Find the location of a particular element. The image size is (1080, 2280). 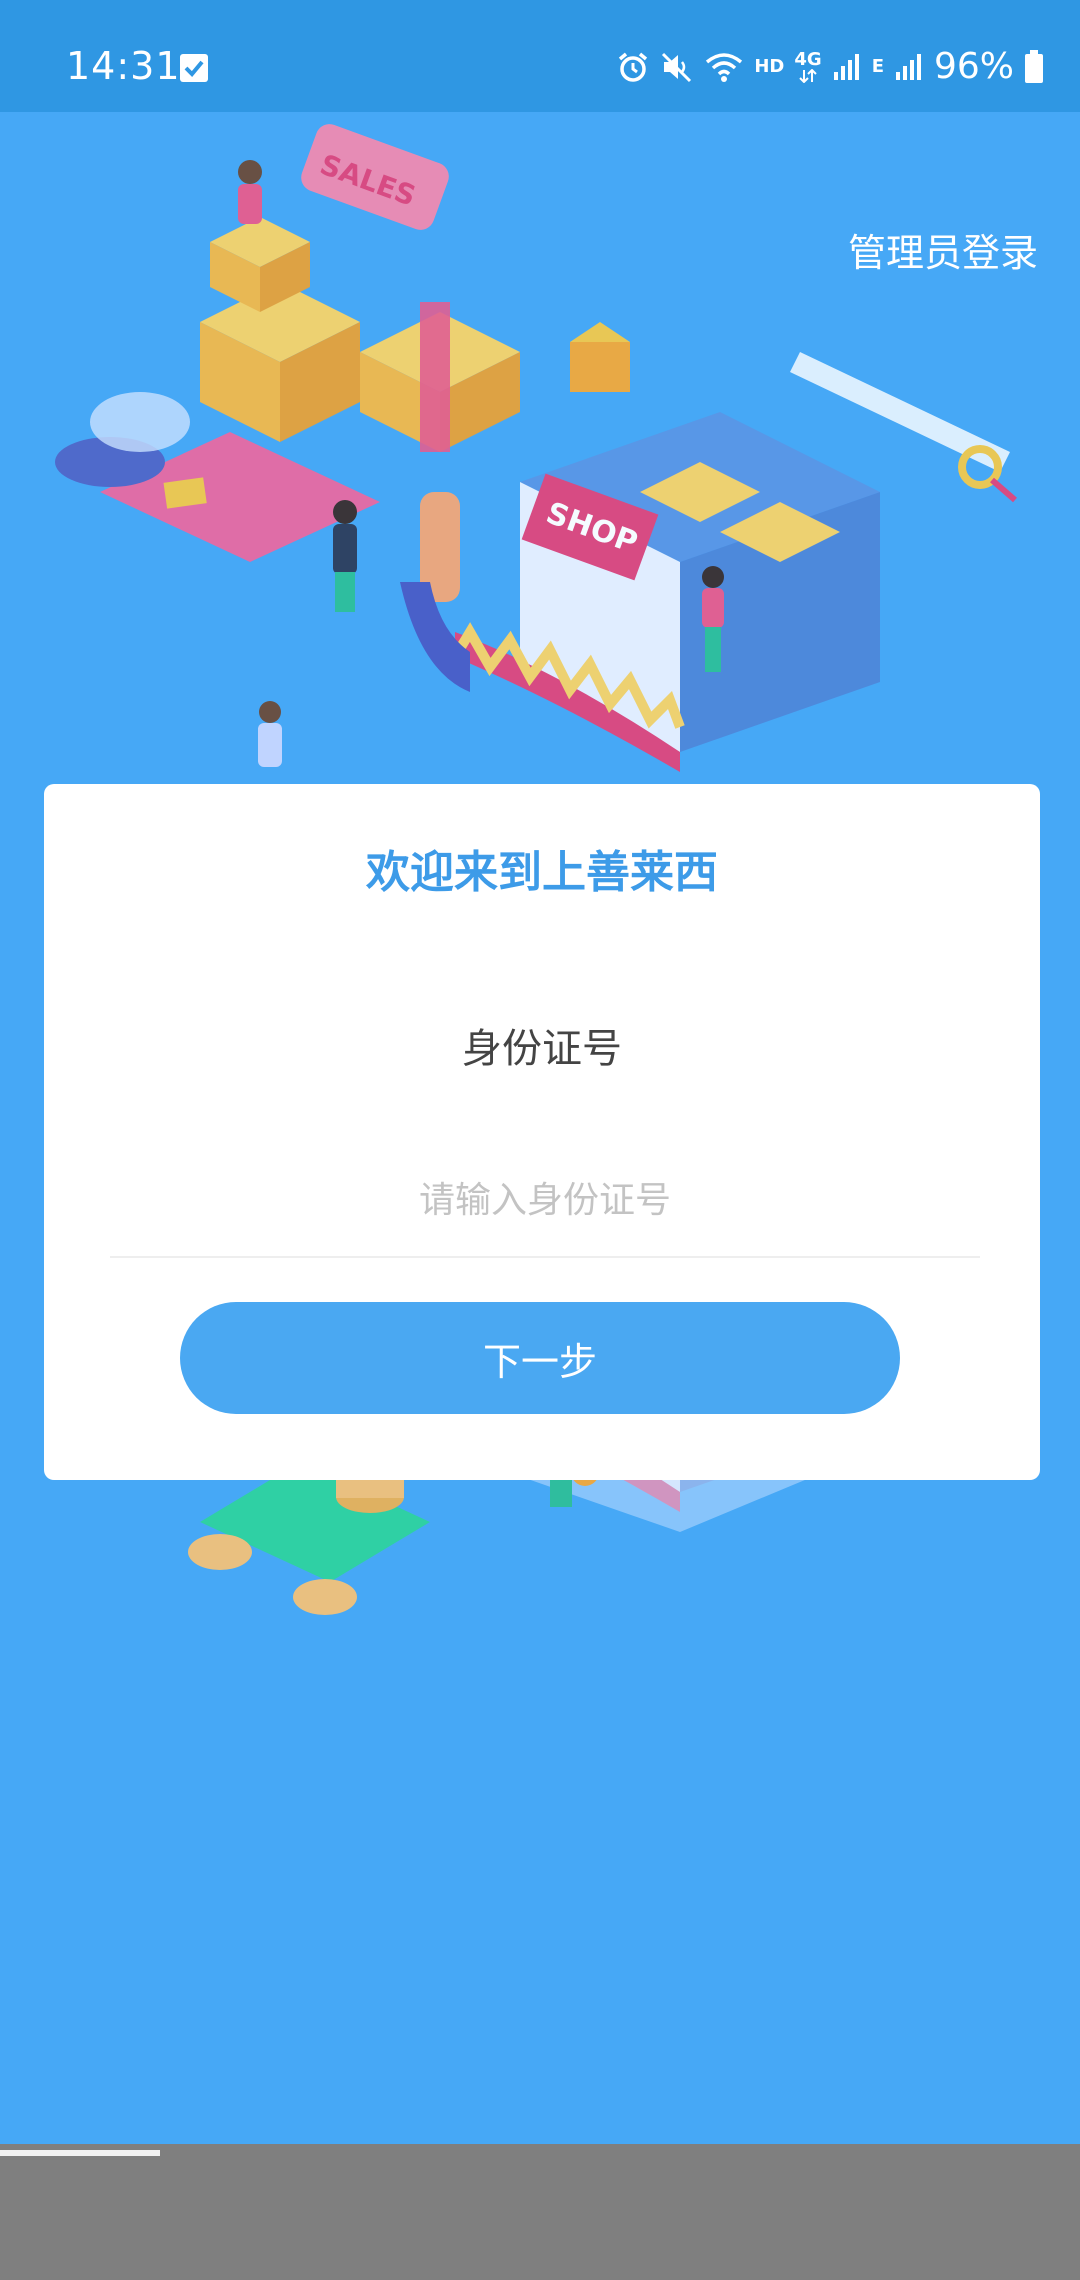

next-step-button: 下一步 is located at coordinates (540, 1358).